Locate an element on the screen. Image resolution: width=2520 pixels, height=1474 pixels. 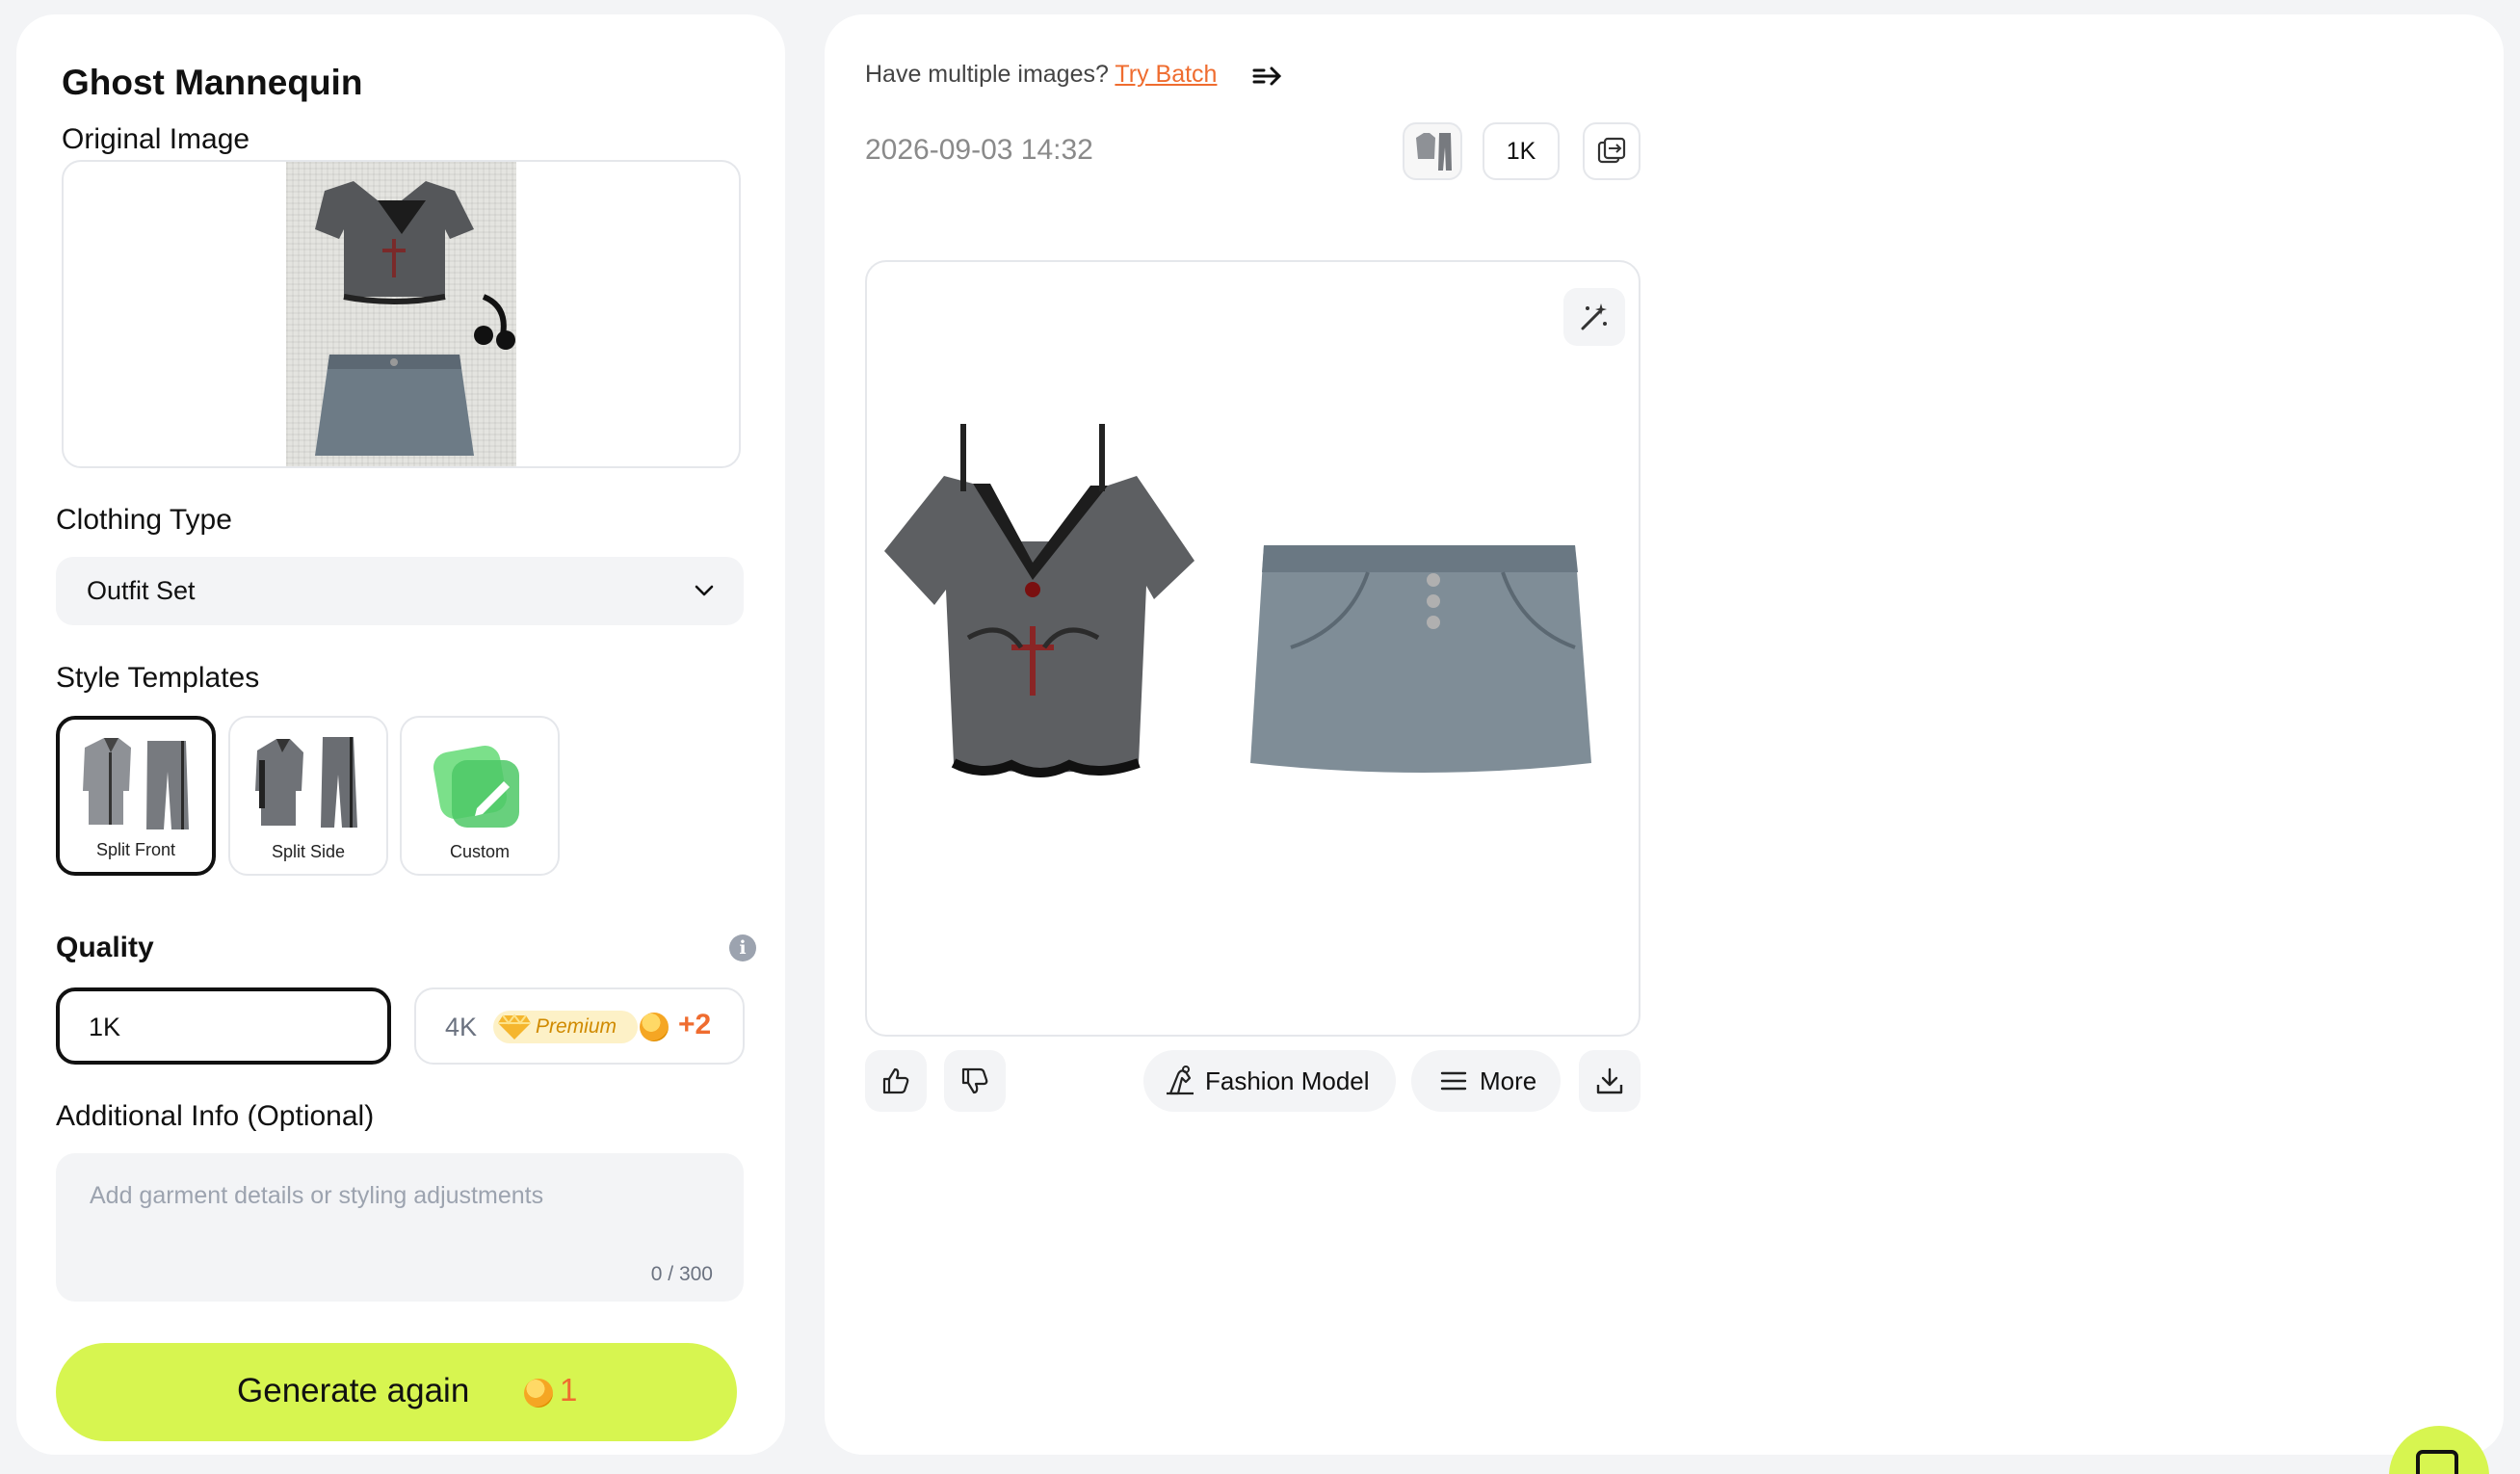
template-split-side: Split Side is located at coordinates (308, 796).